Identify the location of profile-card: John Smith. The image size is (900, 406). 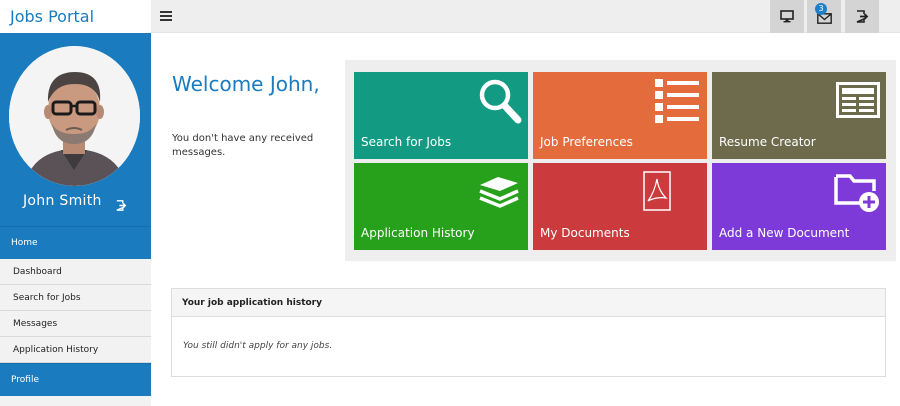
(75, 129).